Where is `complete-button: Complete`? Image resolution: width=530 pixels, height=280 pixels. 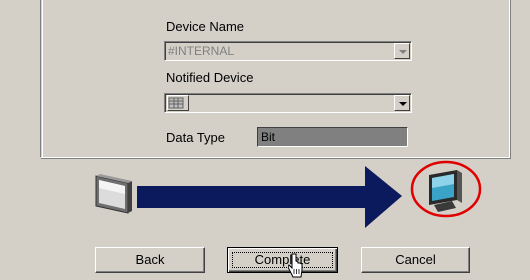 complete-button: Complete is located at coordinates (282, 260).